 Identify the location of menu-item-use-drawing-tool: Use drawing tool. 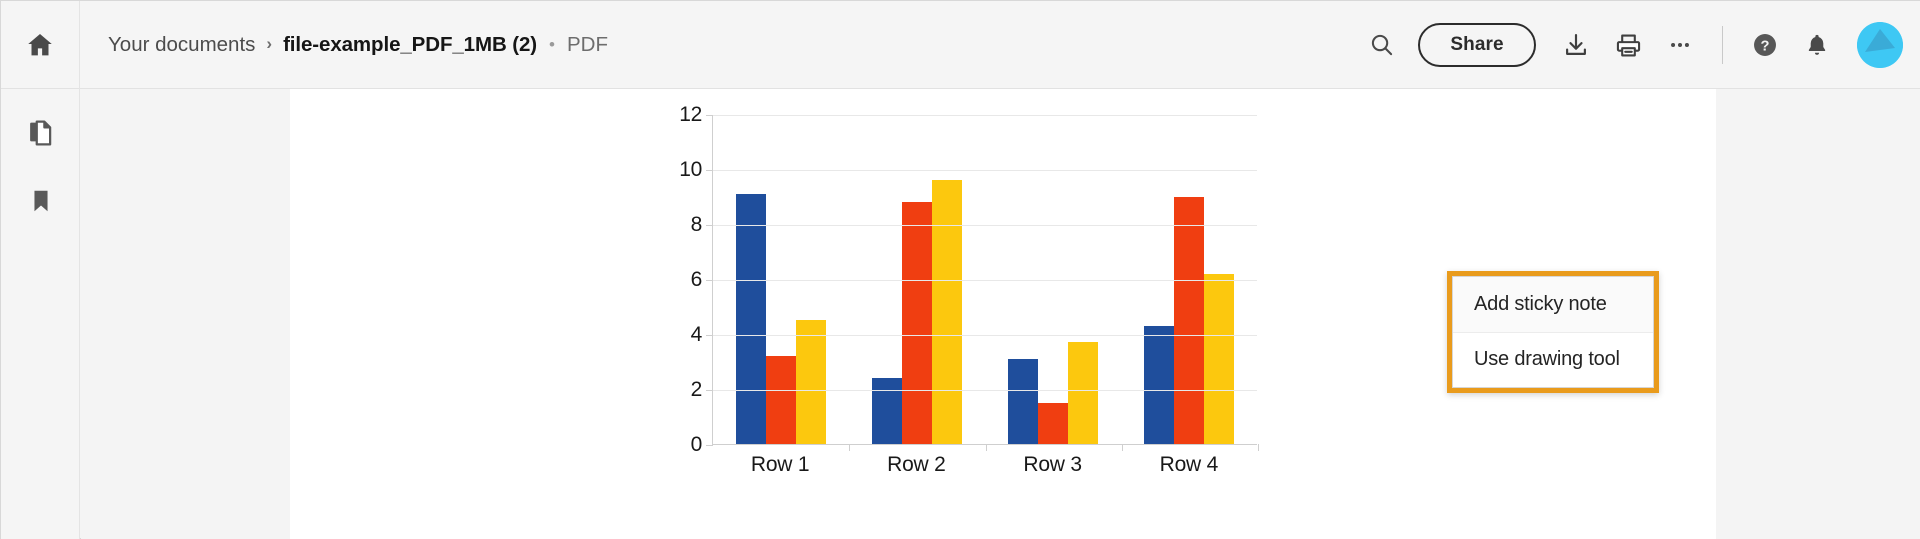
(1553, 359).